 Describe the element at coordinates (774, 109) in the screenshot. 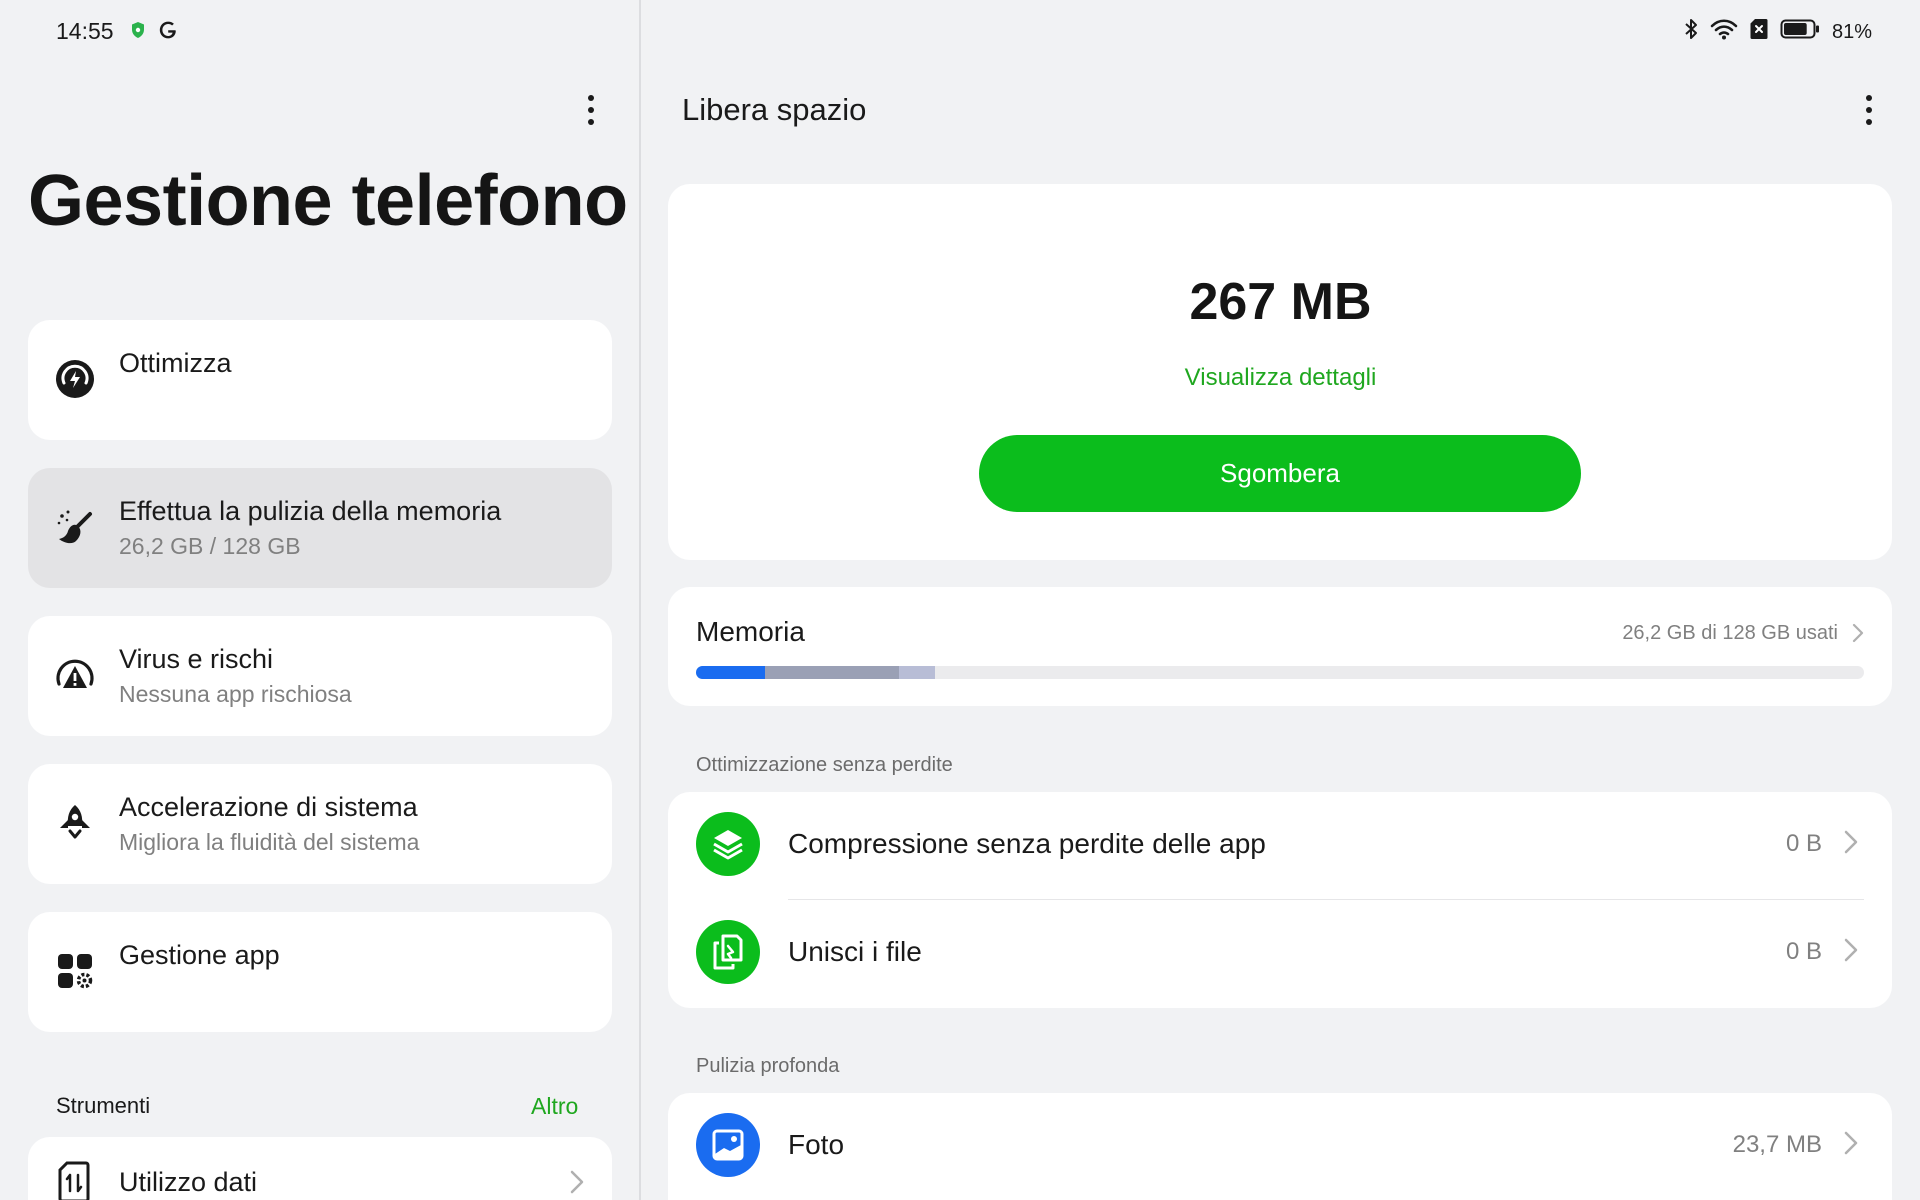

I see `page-title: Libera spazio` at that location.